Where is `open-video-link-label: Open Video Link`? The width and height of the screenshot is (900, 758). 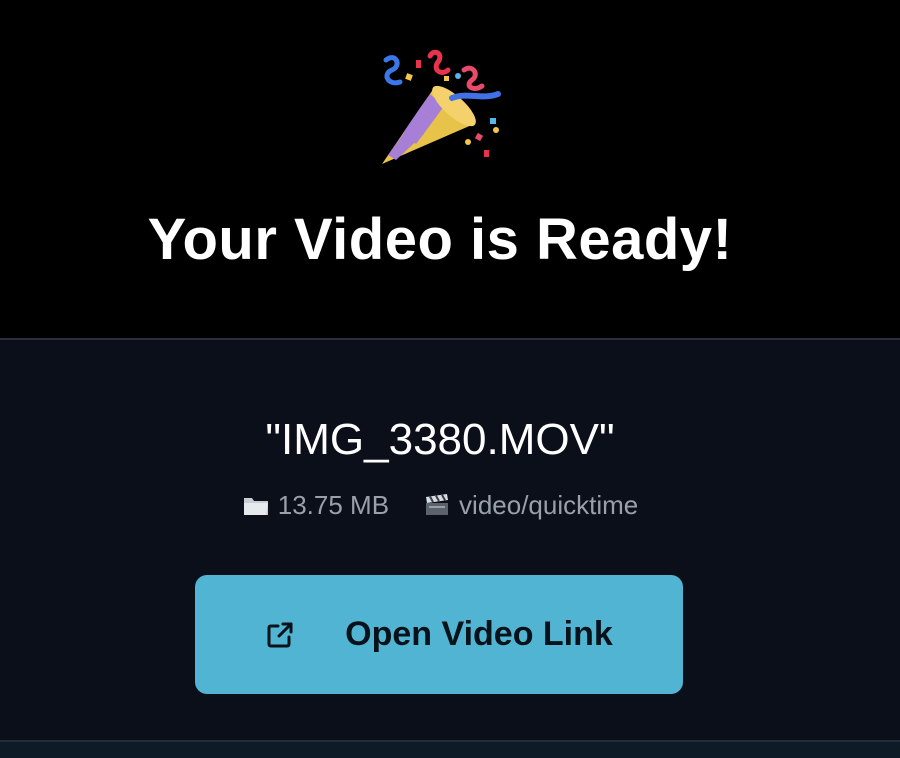
open-video-link-label: Open Video Link is located at coordinates (479, 634).